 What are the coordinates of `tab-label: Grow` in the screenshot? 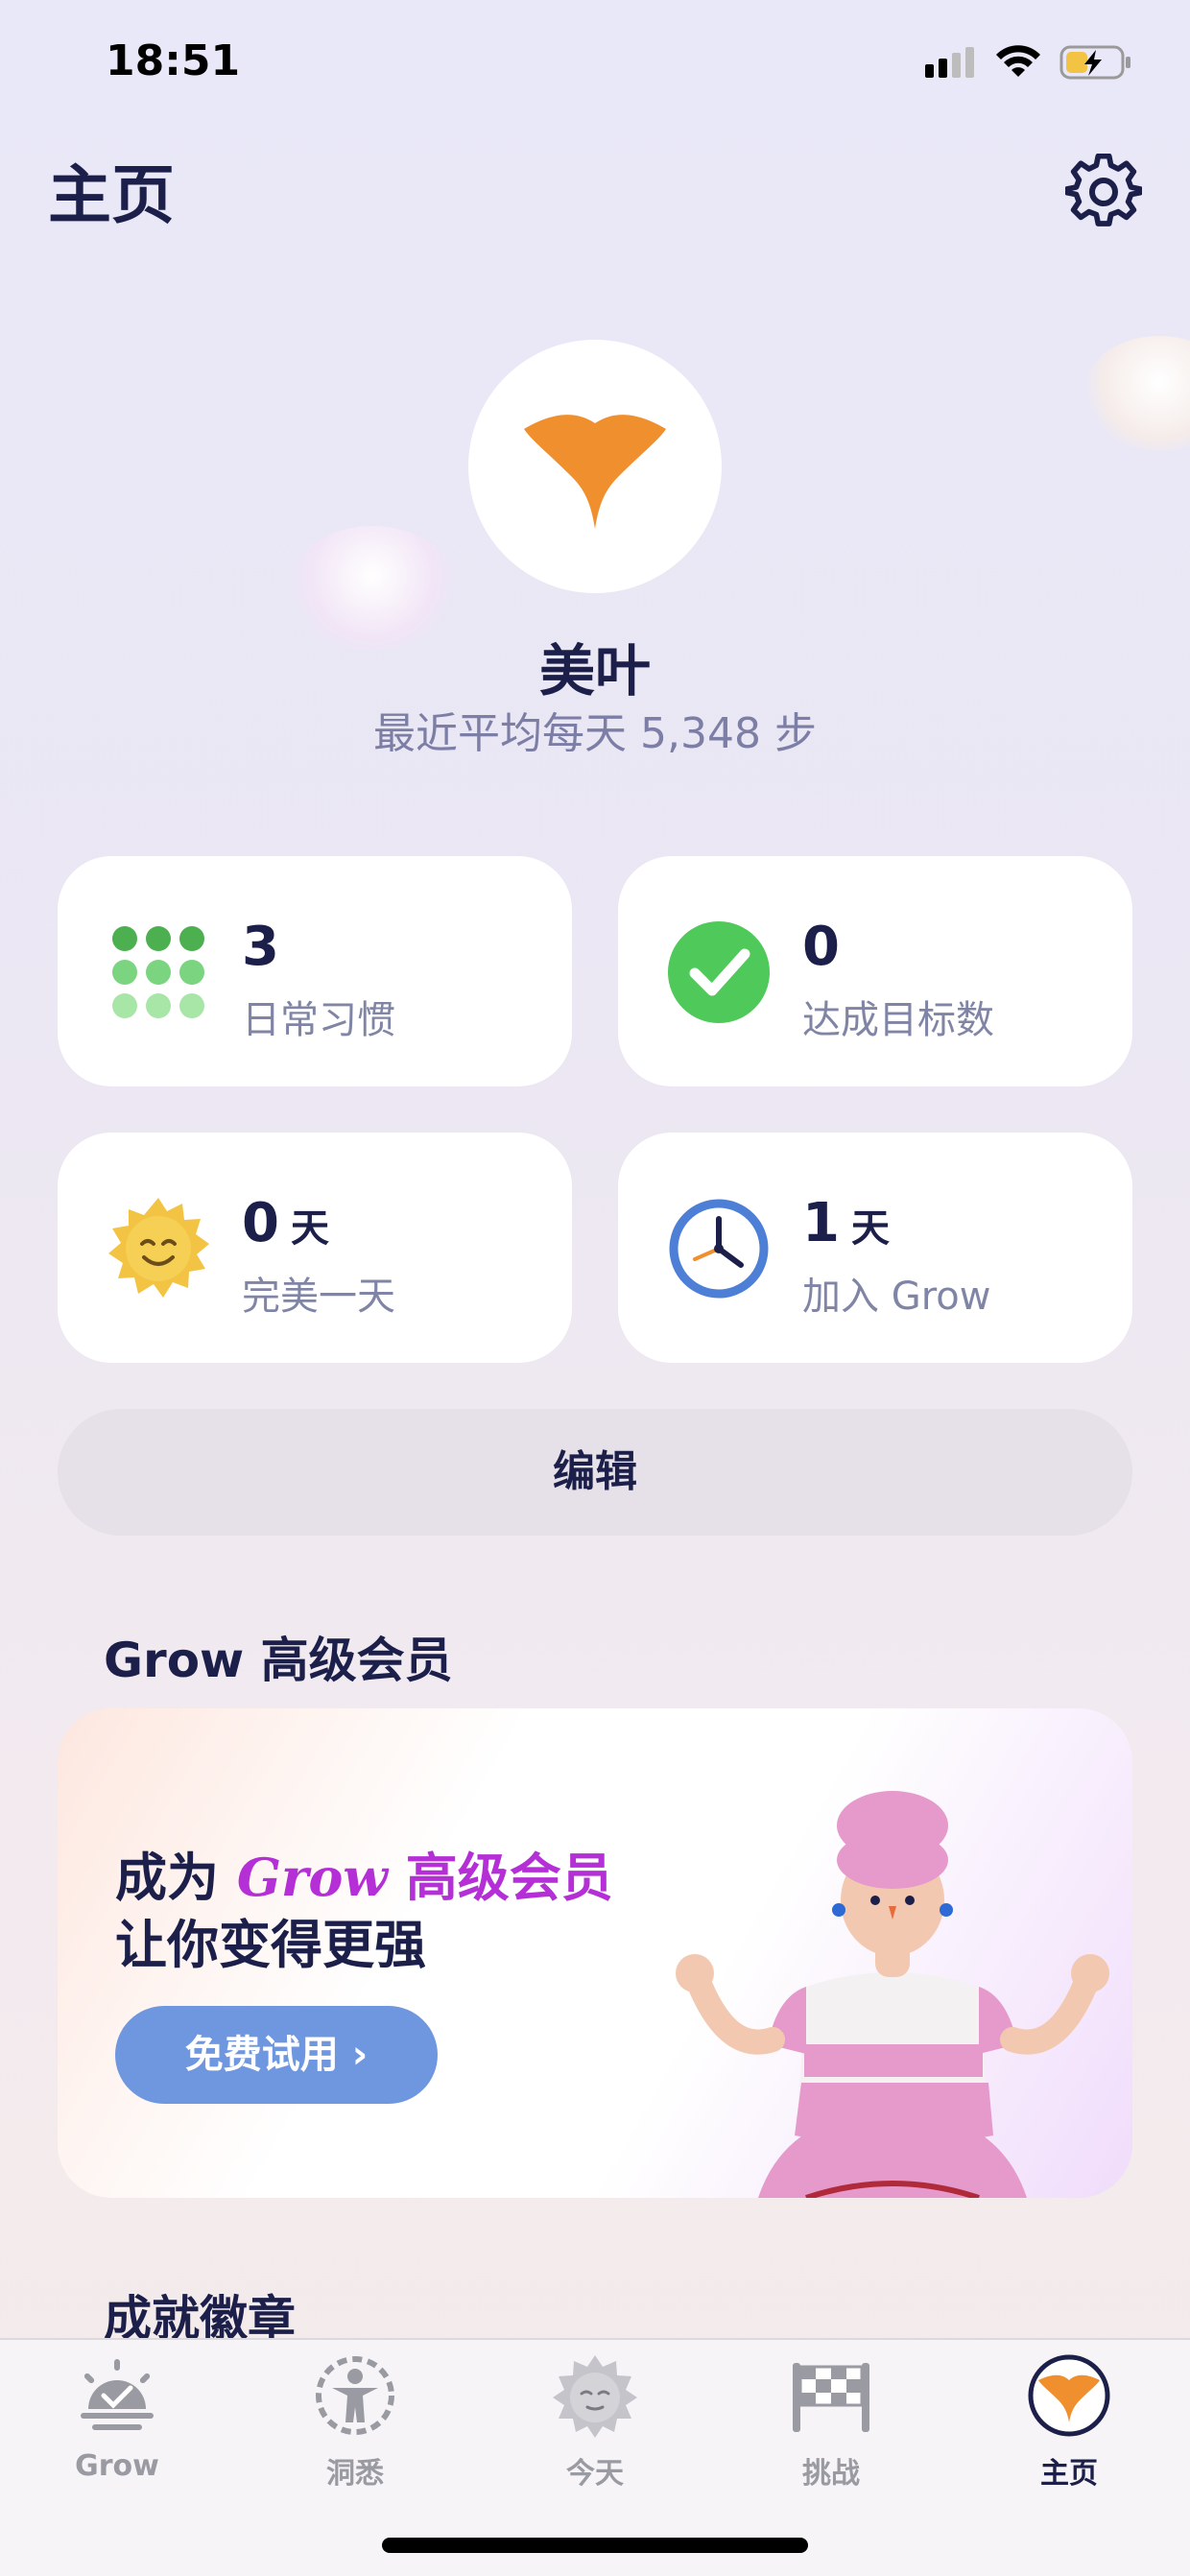 It's located at (117, 2466).